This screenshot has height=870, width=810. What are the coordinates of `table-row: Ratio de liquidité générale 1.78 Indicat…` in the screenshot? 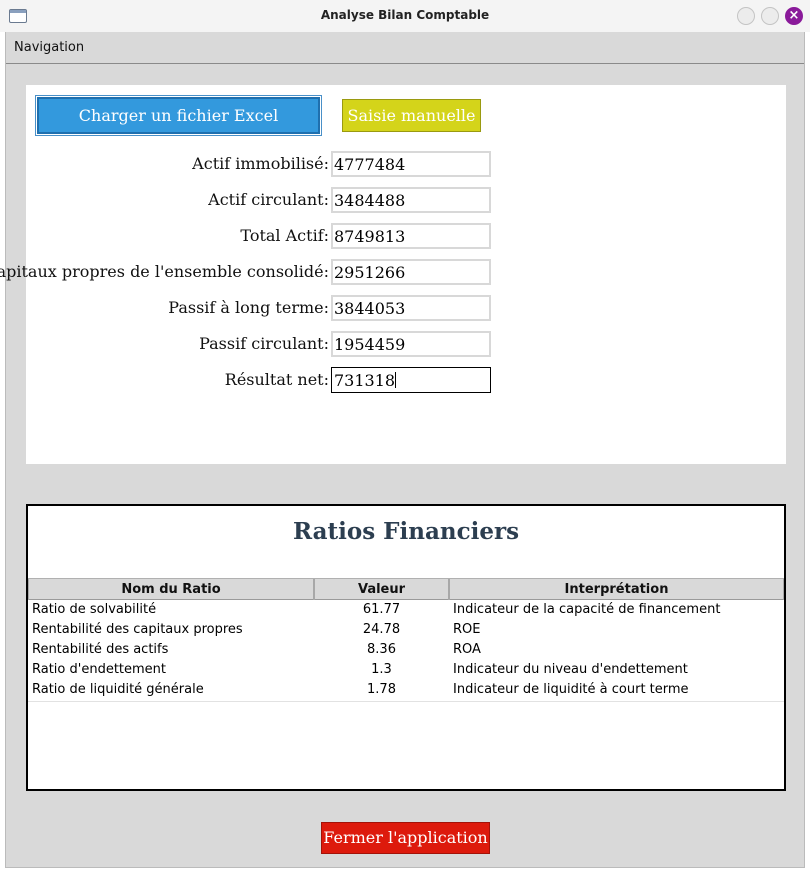 It's located at (406, 690).